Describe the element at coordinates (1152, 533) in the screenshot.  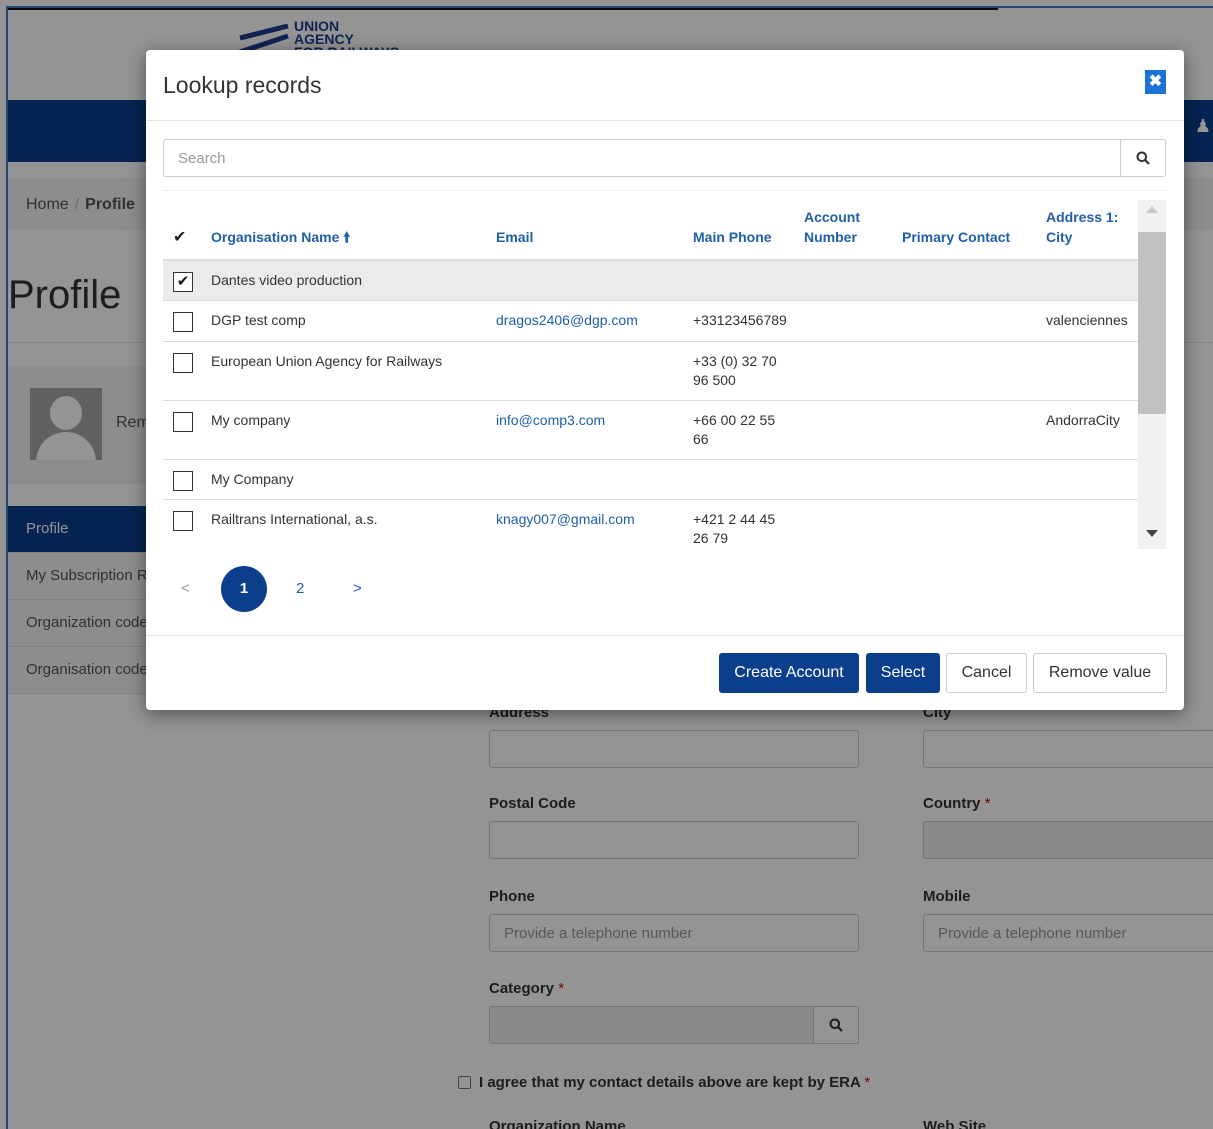
I see `scroll-down-arrow-icon` at that location.